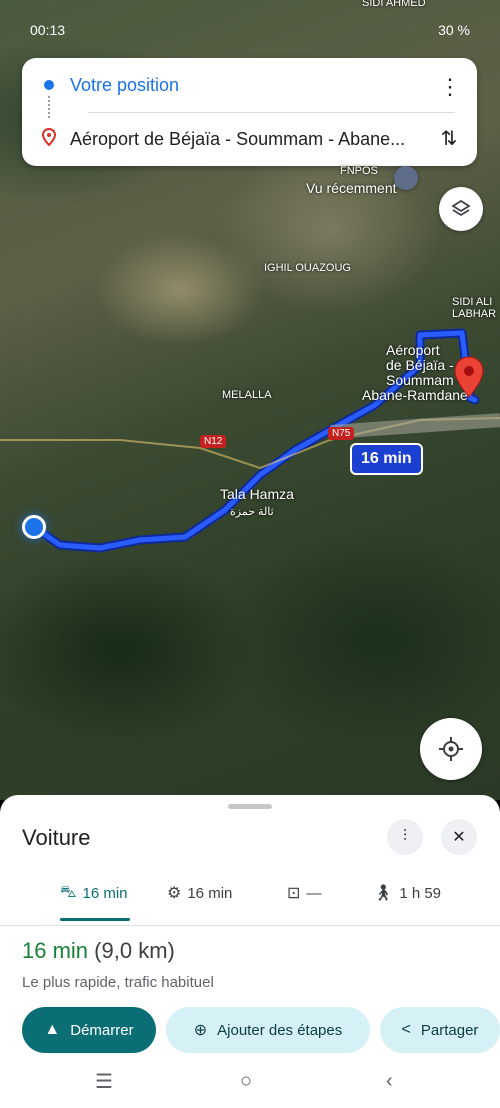 This screenshot has width=500, height=1108. What do you see at coordinates (52, 1029) in the screenshot?
I see `navigation-arrow-icon: ▲` at bounding box center [52, 1029].